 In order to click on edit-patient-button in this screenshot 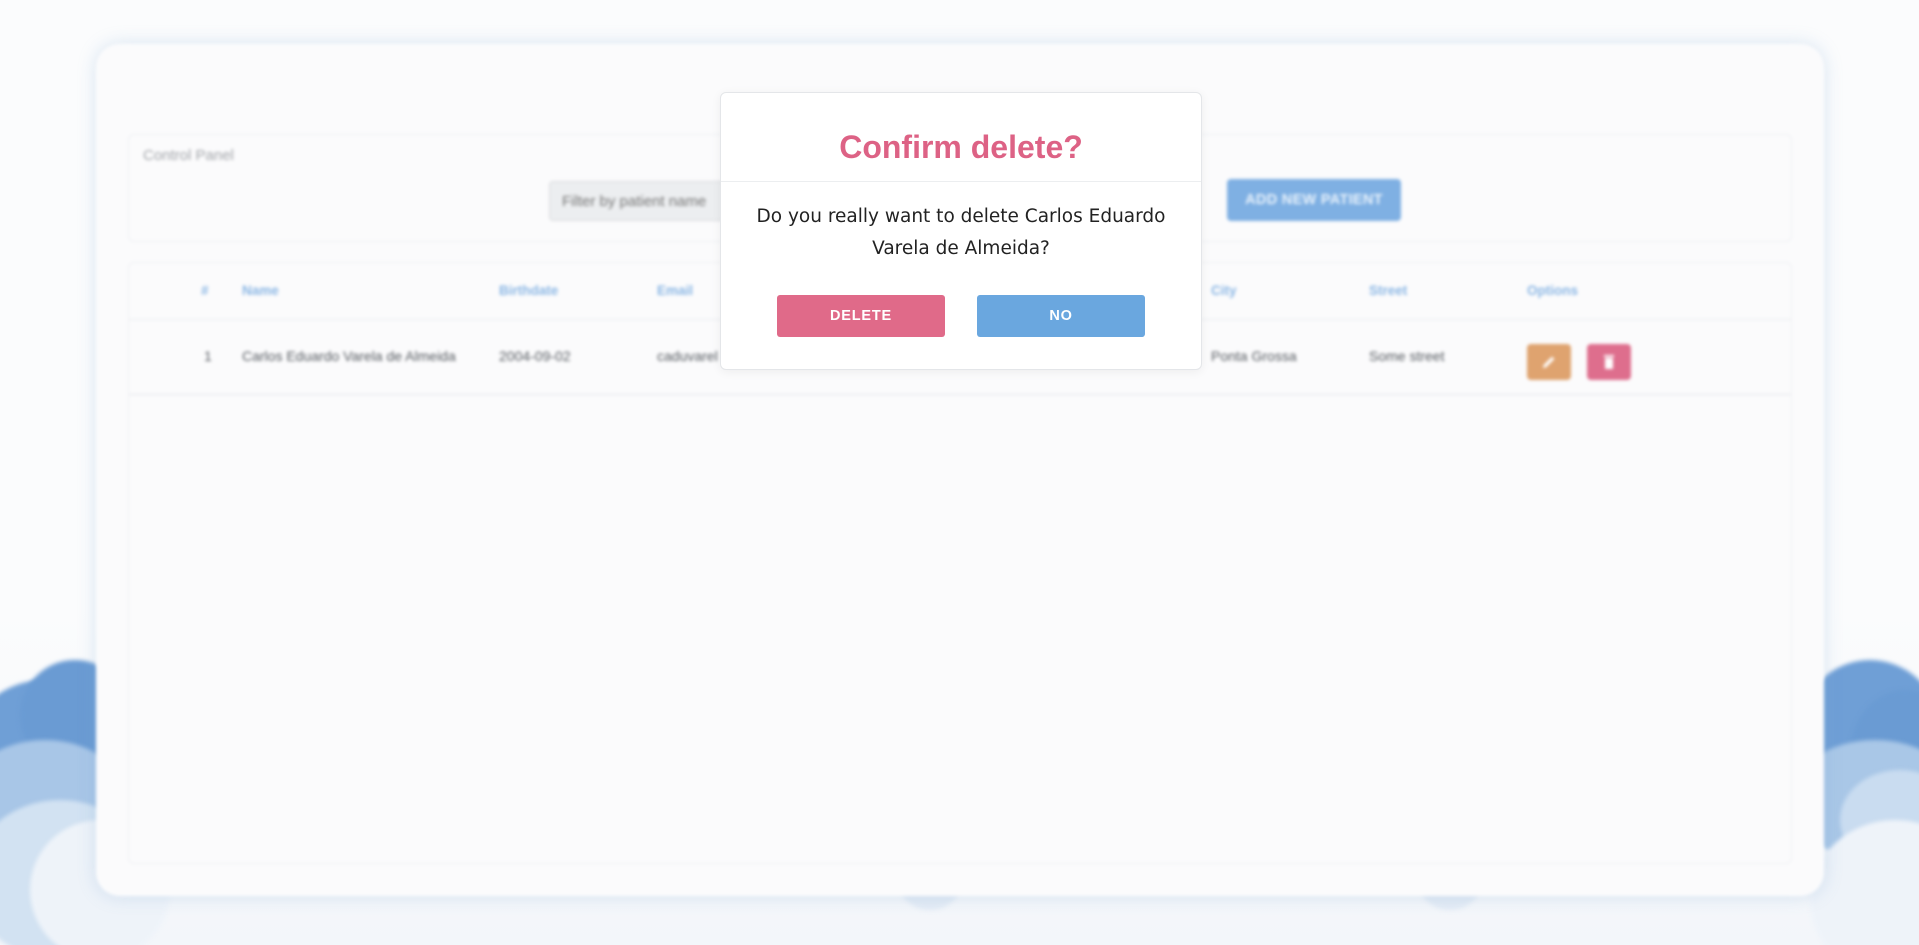, I will do `click(1549, 362)`.